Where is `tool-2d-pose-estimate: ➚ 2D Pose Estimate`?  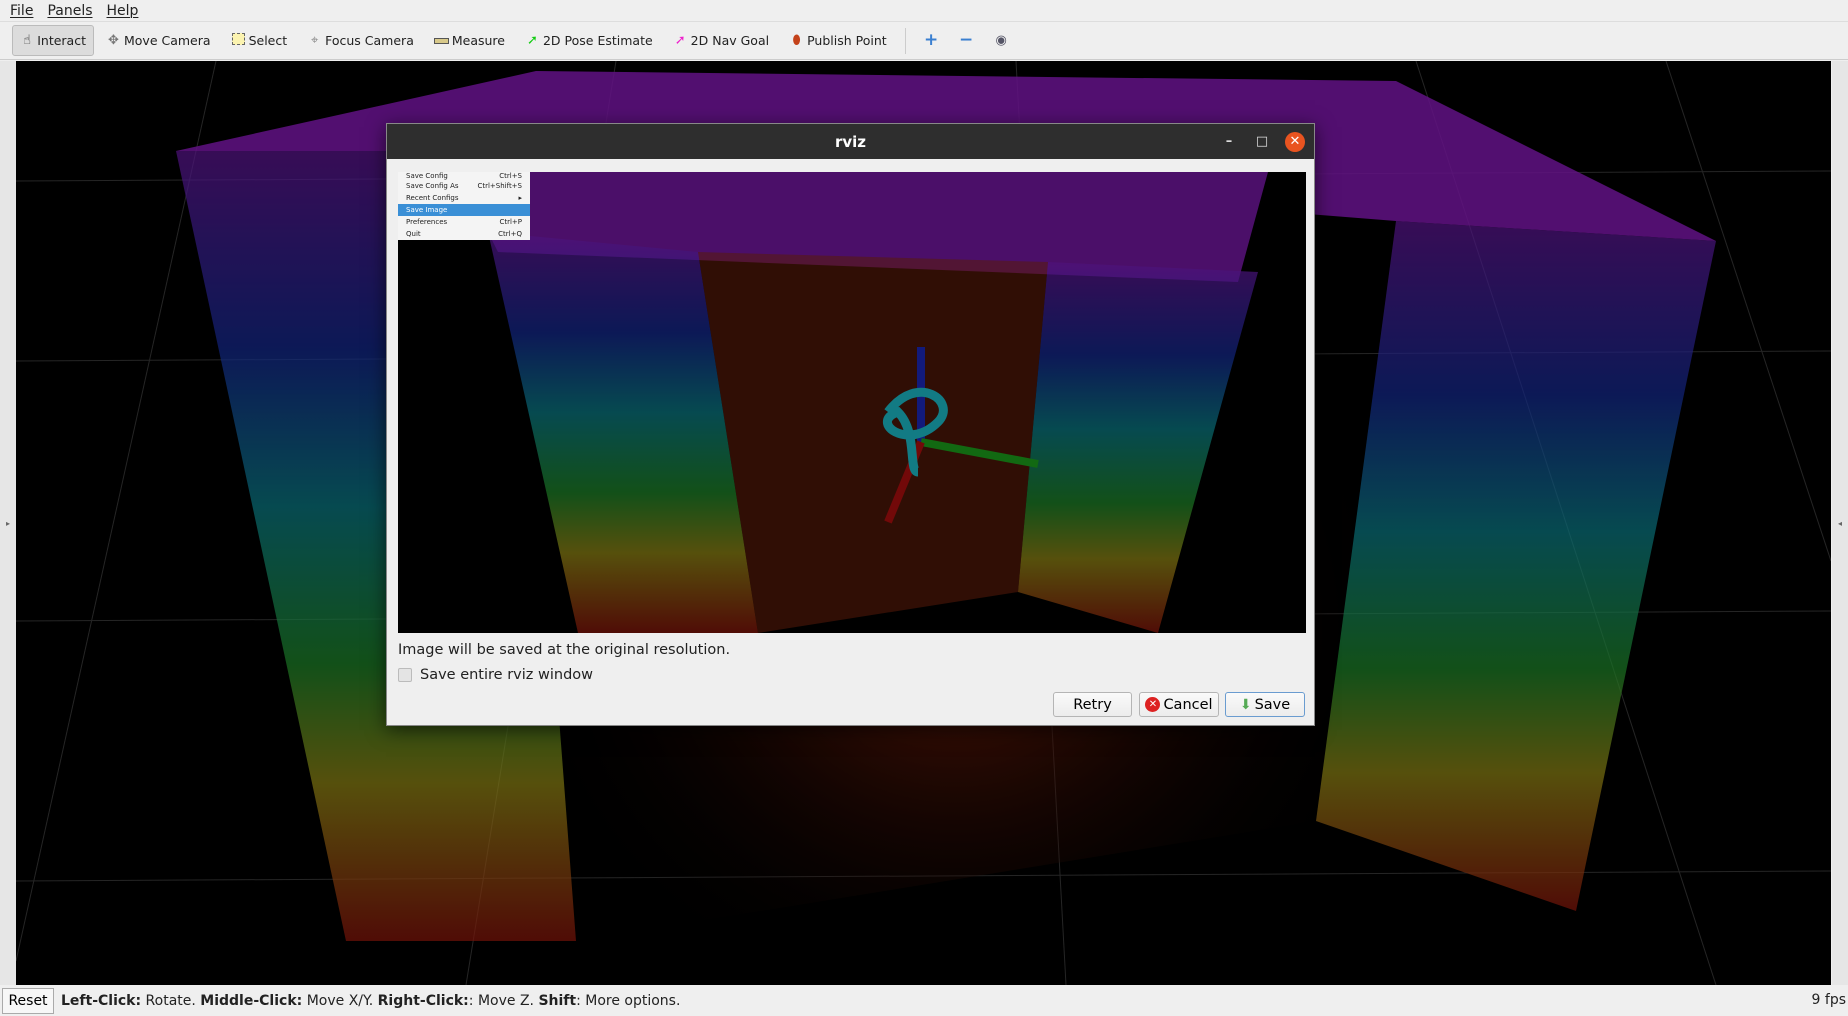
tool-2d-pose-estimate: ➚ 2D Pose Estimate is located at coordinates (589, 40).